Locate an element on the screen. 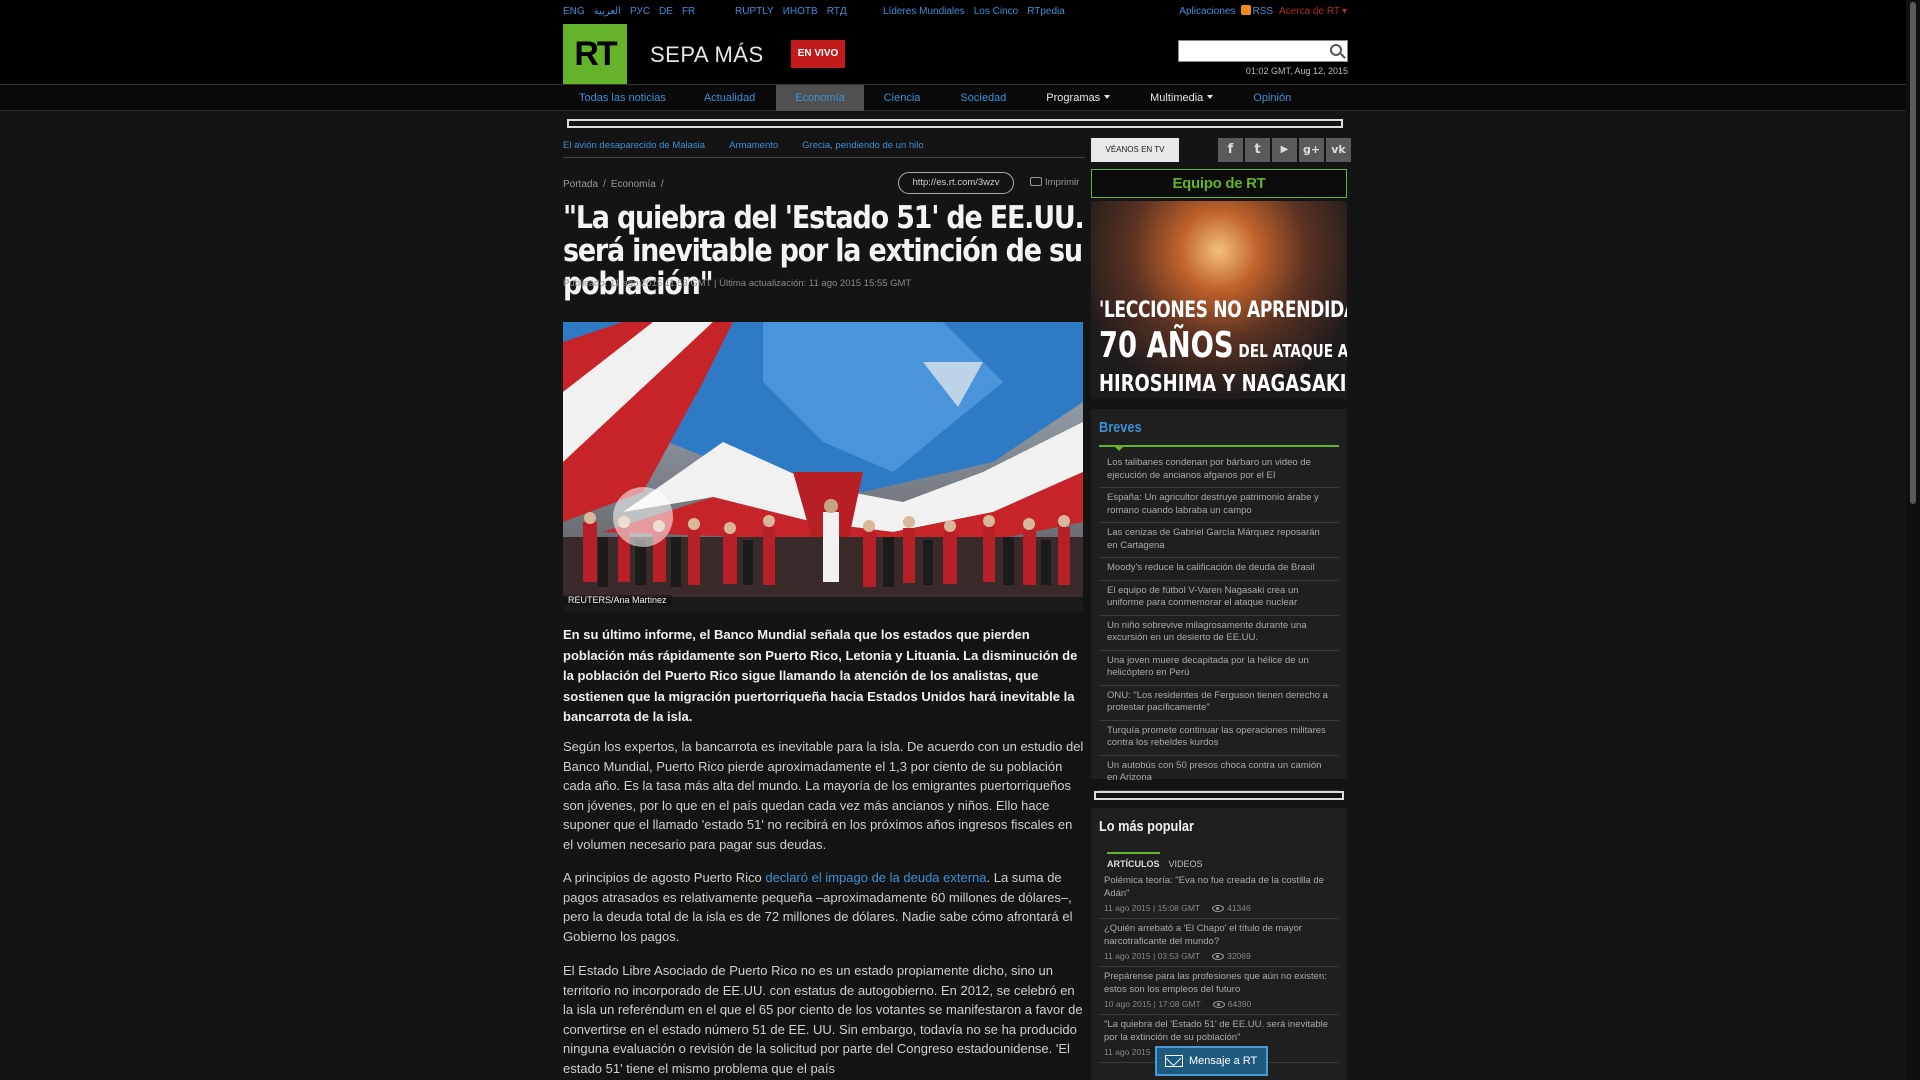 The image size is (1920, 1080). popular-item-date: 11 ago 2015 is located at coordinates (1127, 1052).